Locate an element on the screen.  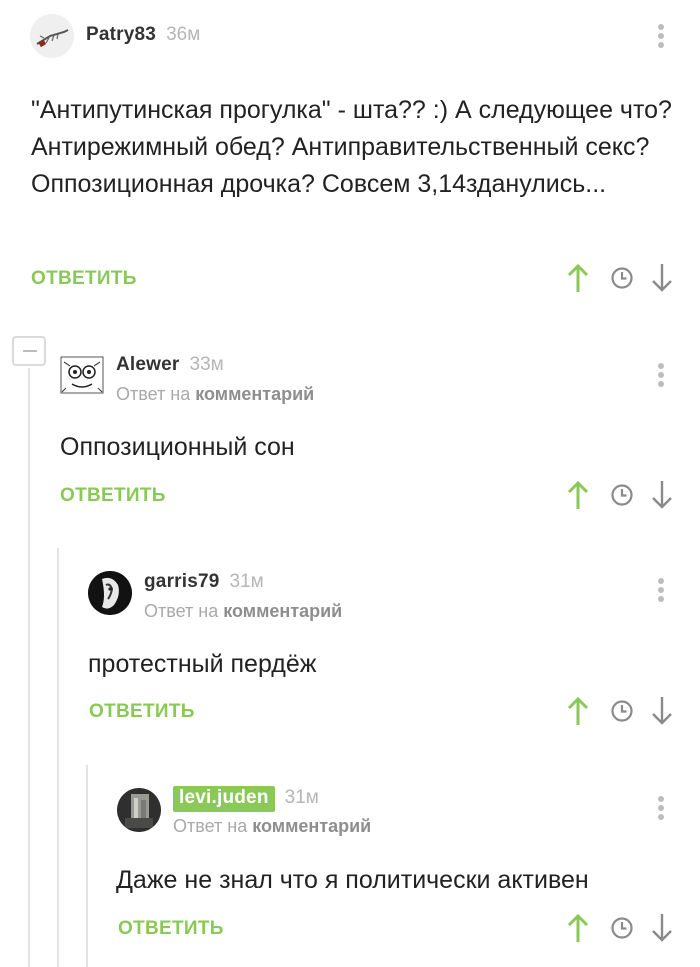
photo-avatar-icon is located at coordinates (139, 810).